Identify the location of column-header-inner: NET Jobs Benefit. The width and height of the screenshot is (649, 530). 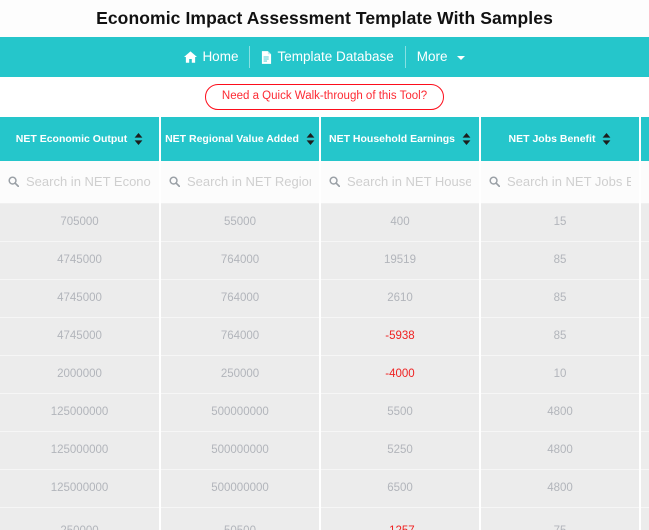
(560, 139).